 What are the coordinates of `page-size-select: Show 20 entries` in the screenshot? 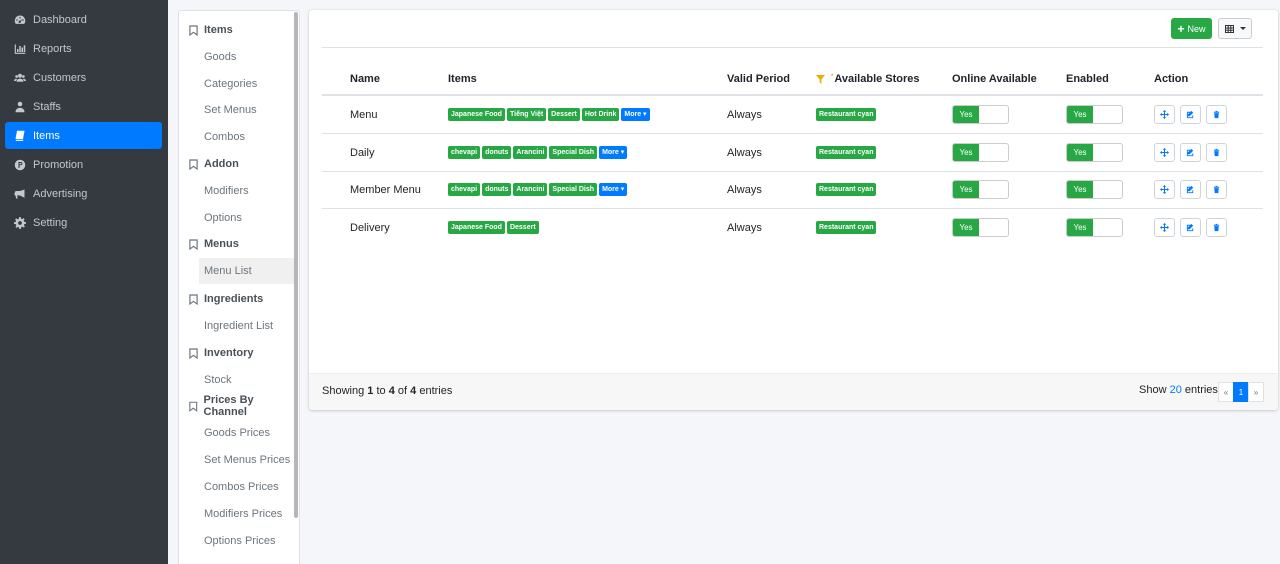 It's located at (1178, 390).